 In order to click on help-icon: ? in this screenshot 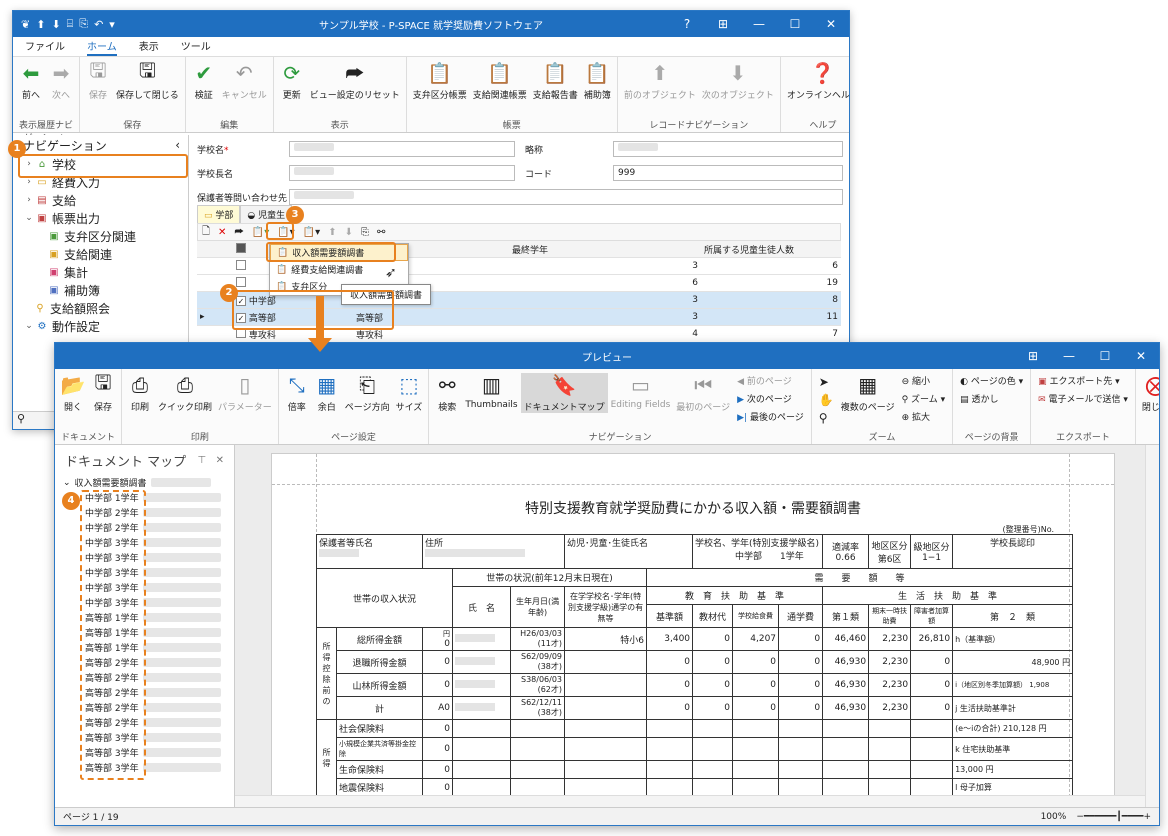, I will do `click(687, 24)`.